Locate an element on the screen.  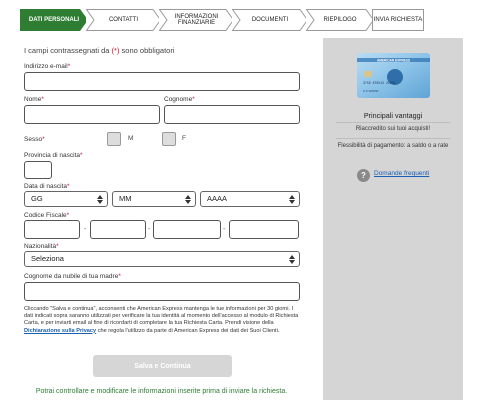
nazionalita-label-text: Nazionalità is located at coordinates (40, 246).